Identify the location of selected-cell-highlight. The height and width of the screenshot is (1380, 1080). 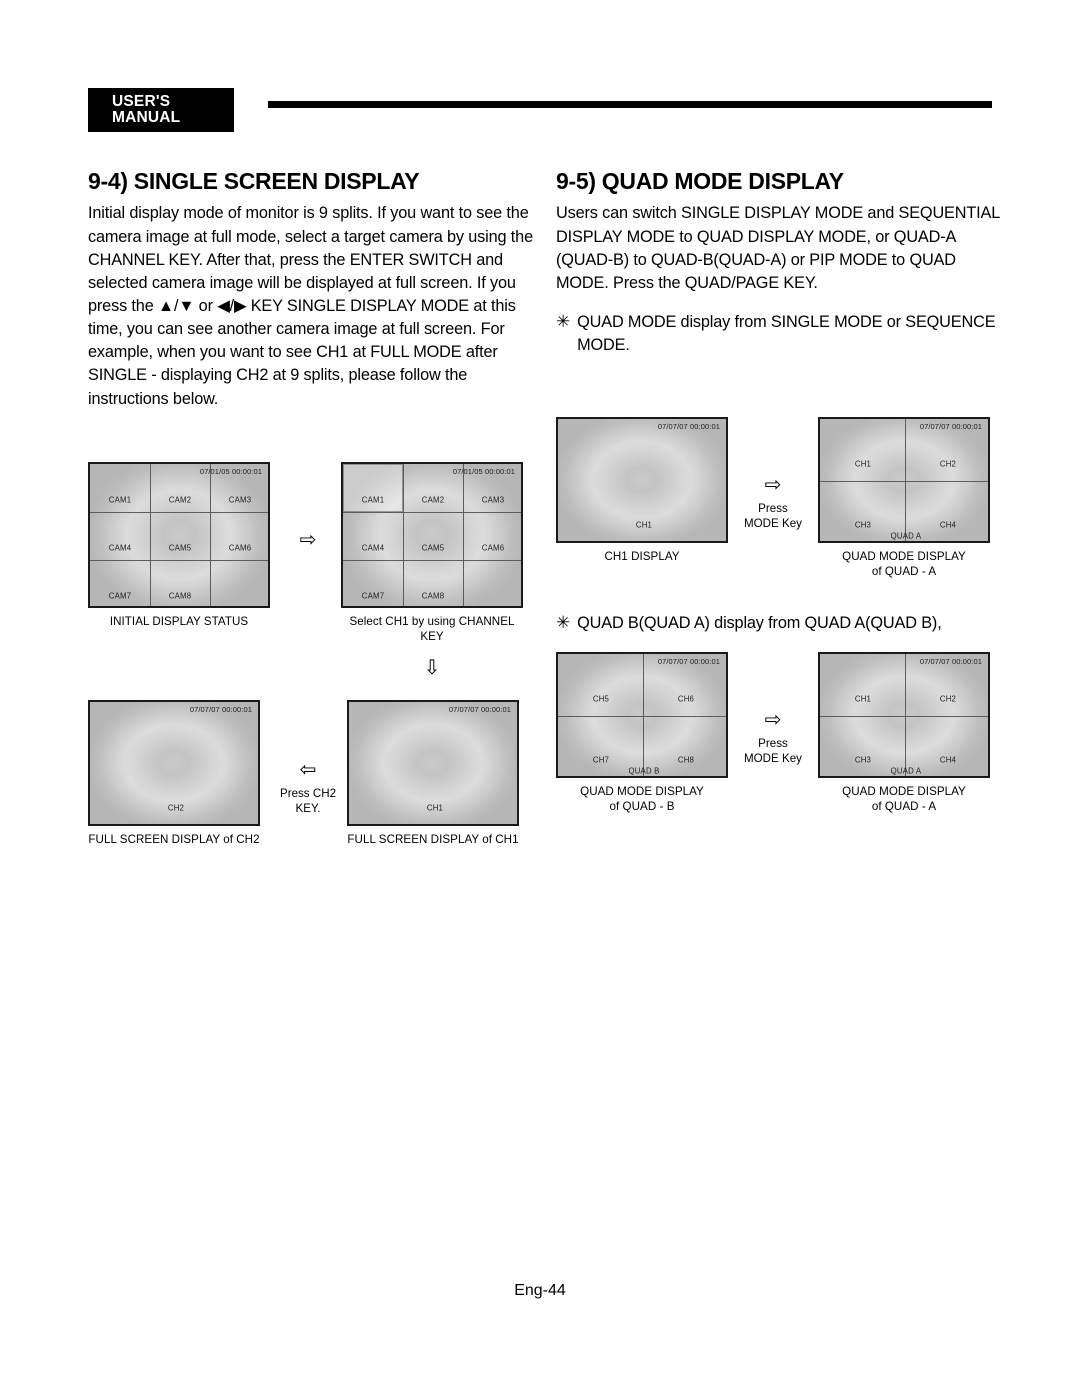
(373, 488).